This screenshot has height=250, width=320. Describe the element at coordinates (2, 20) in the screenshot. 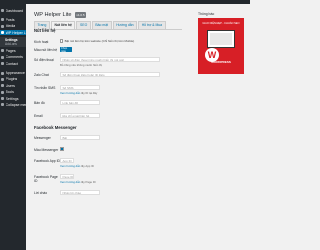

I see `pin-icon` at that location.